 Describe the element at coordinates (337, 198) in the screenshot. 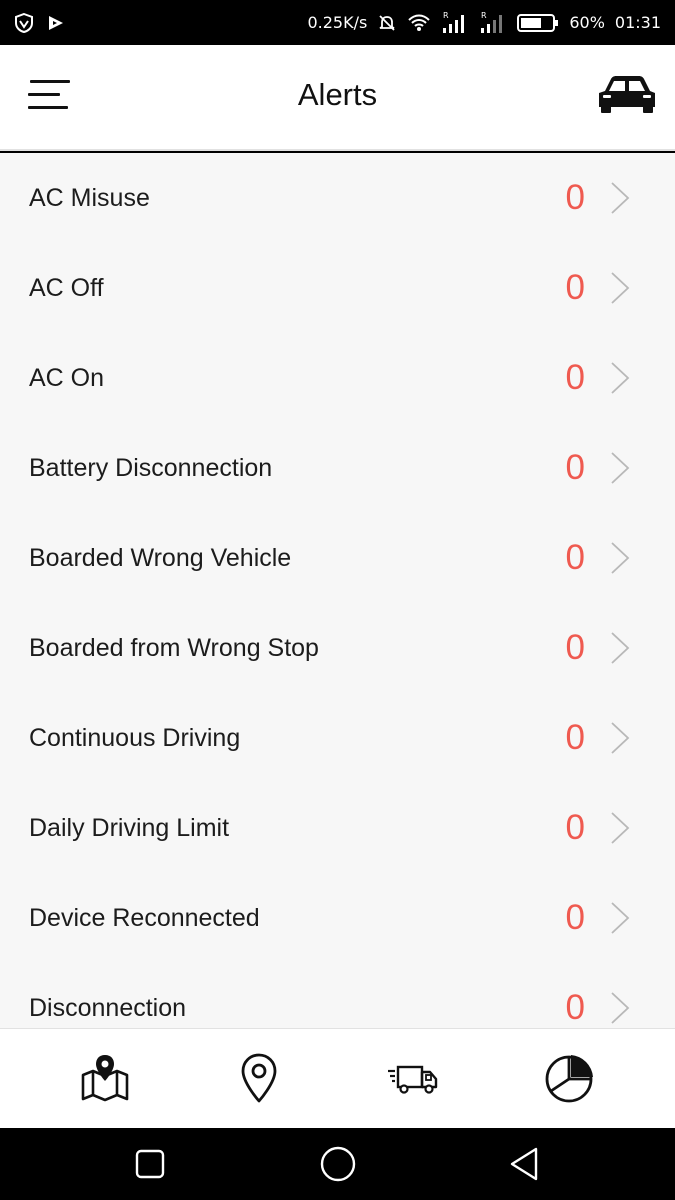

I see `alert-row: AC Misuse 0` at that location.